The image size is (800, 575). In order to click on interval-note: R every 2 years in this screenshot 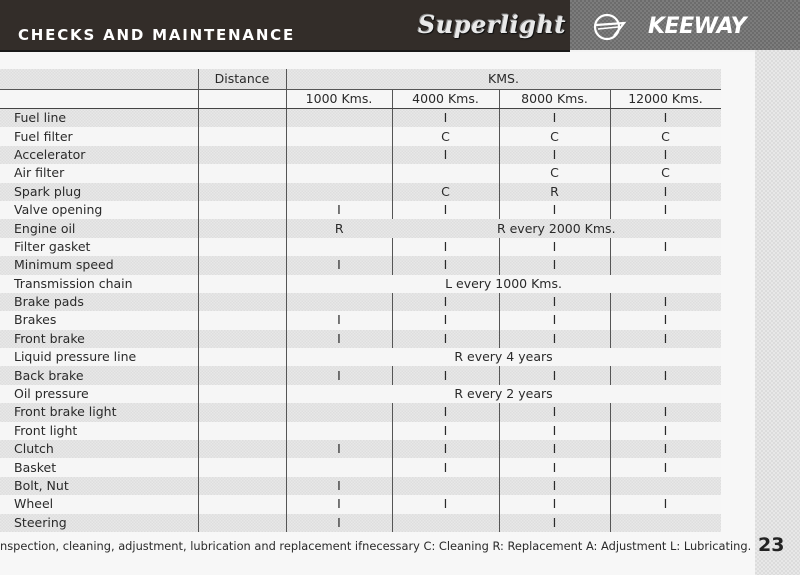, I will do `click(503, 394)`.